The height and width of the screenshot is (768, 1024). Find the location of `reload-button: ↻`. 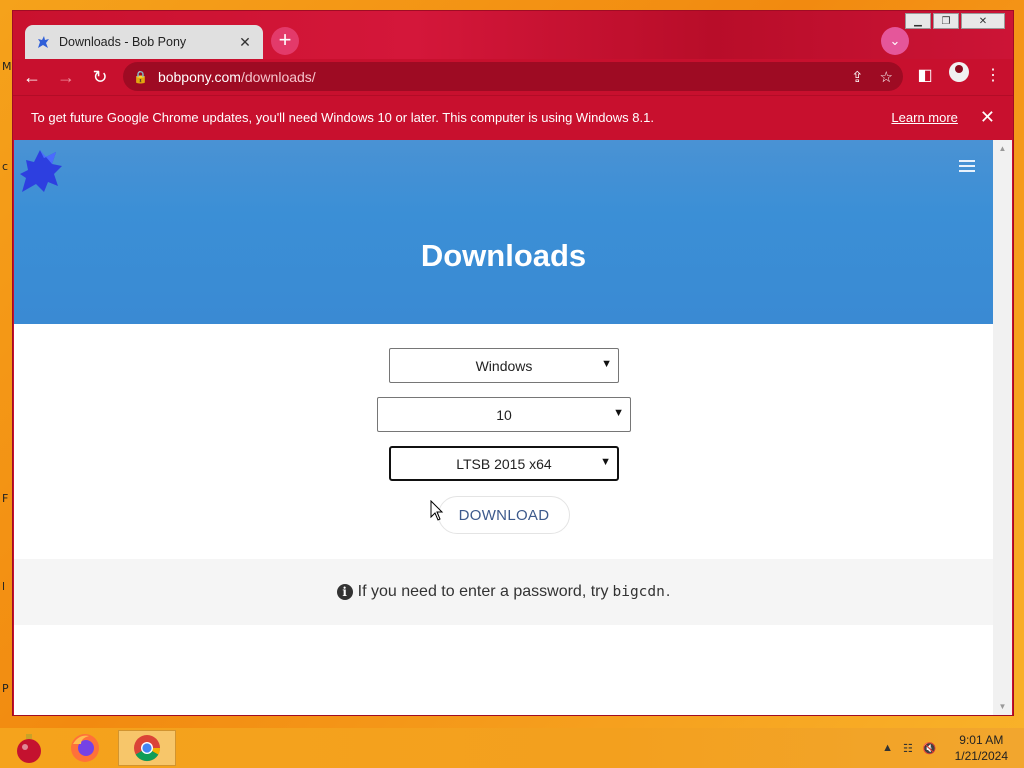

reload-button: ↻ is located at coordinates (100, 77).